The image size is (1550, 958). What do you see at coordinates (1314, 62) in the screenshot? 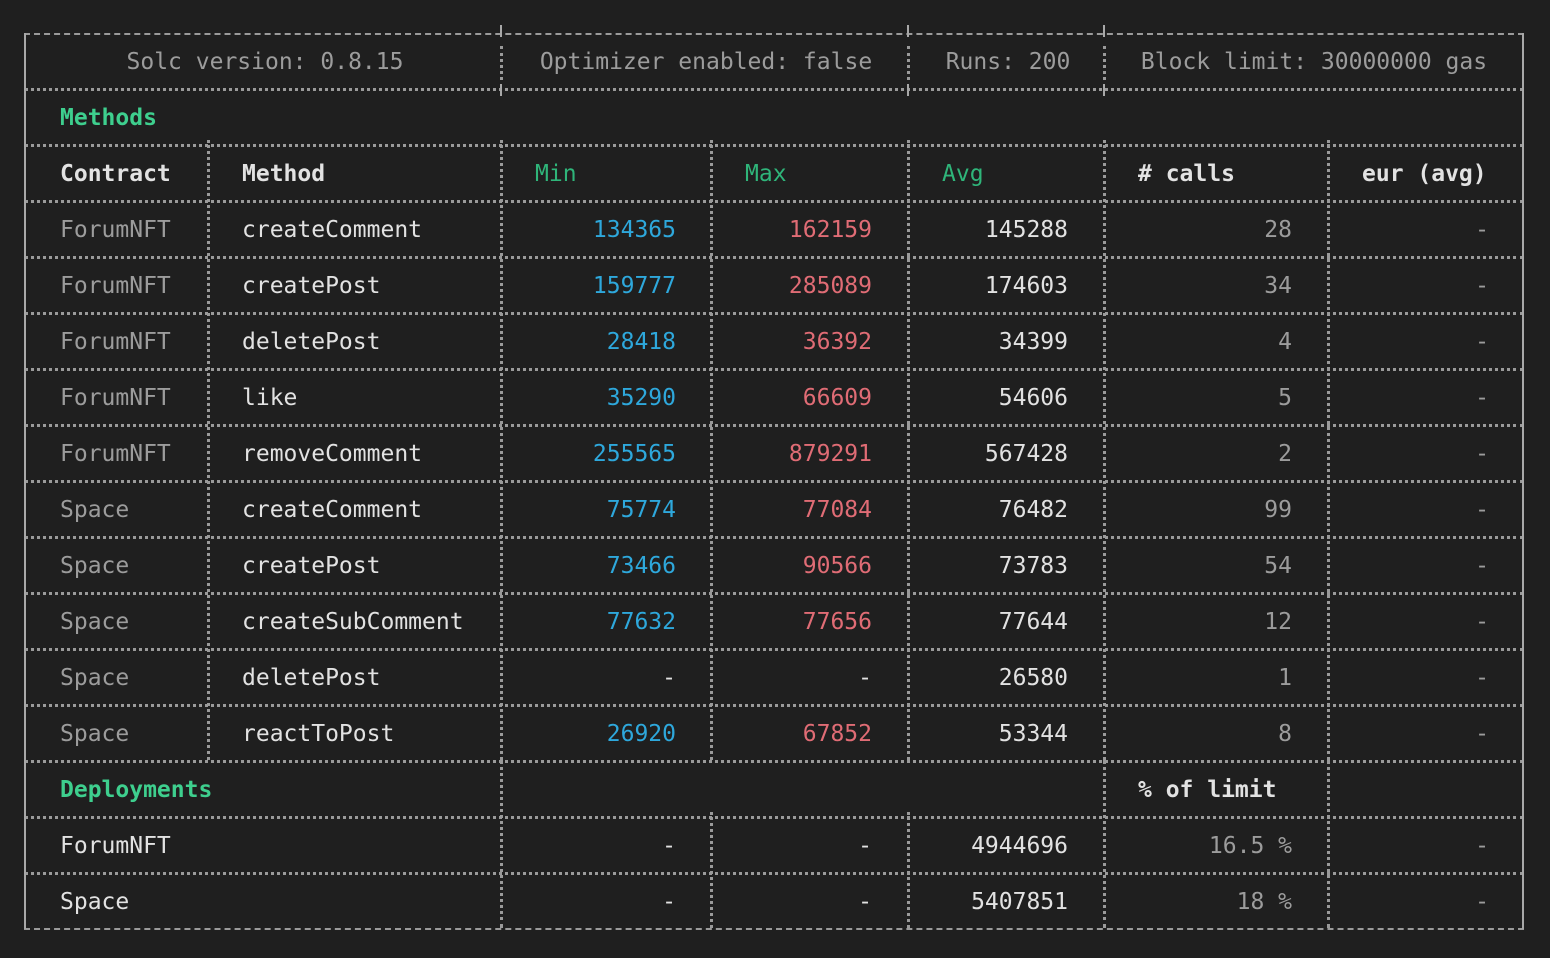
I see `block-limit: Block limit: 30000000 gas` at bounding box center [1314, 62].